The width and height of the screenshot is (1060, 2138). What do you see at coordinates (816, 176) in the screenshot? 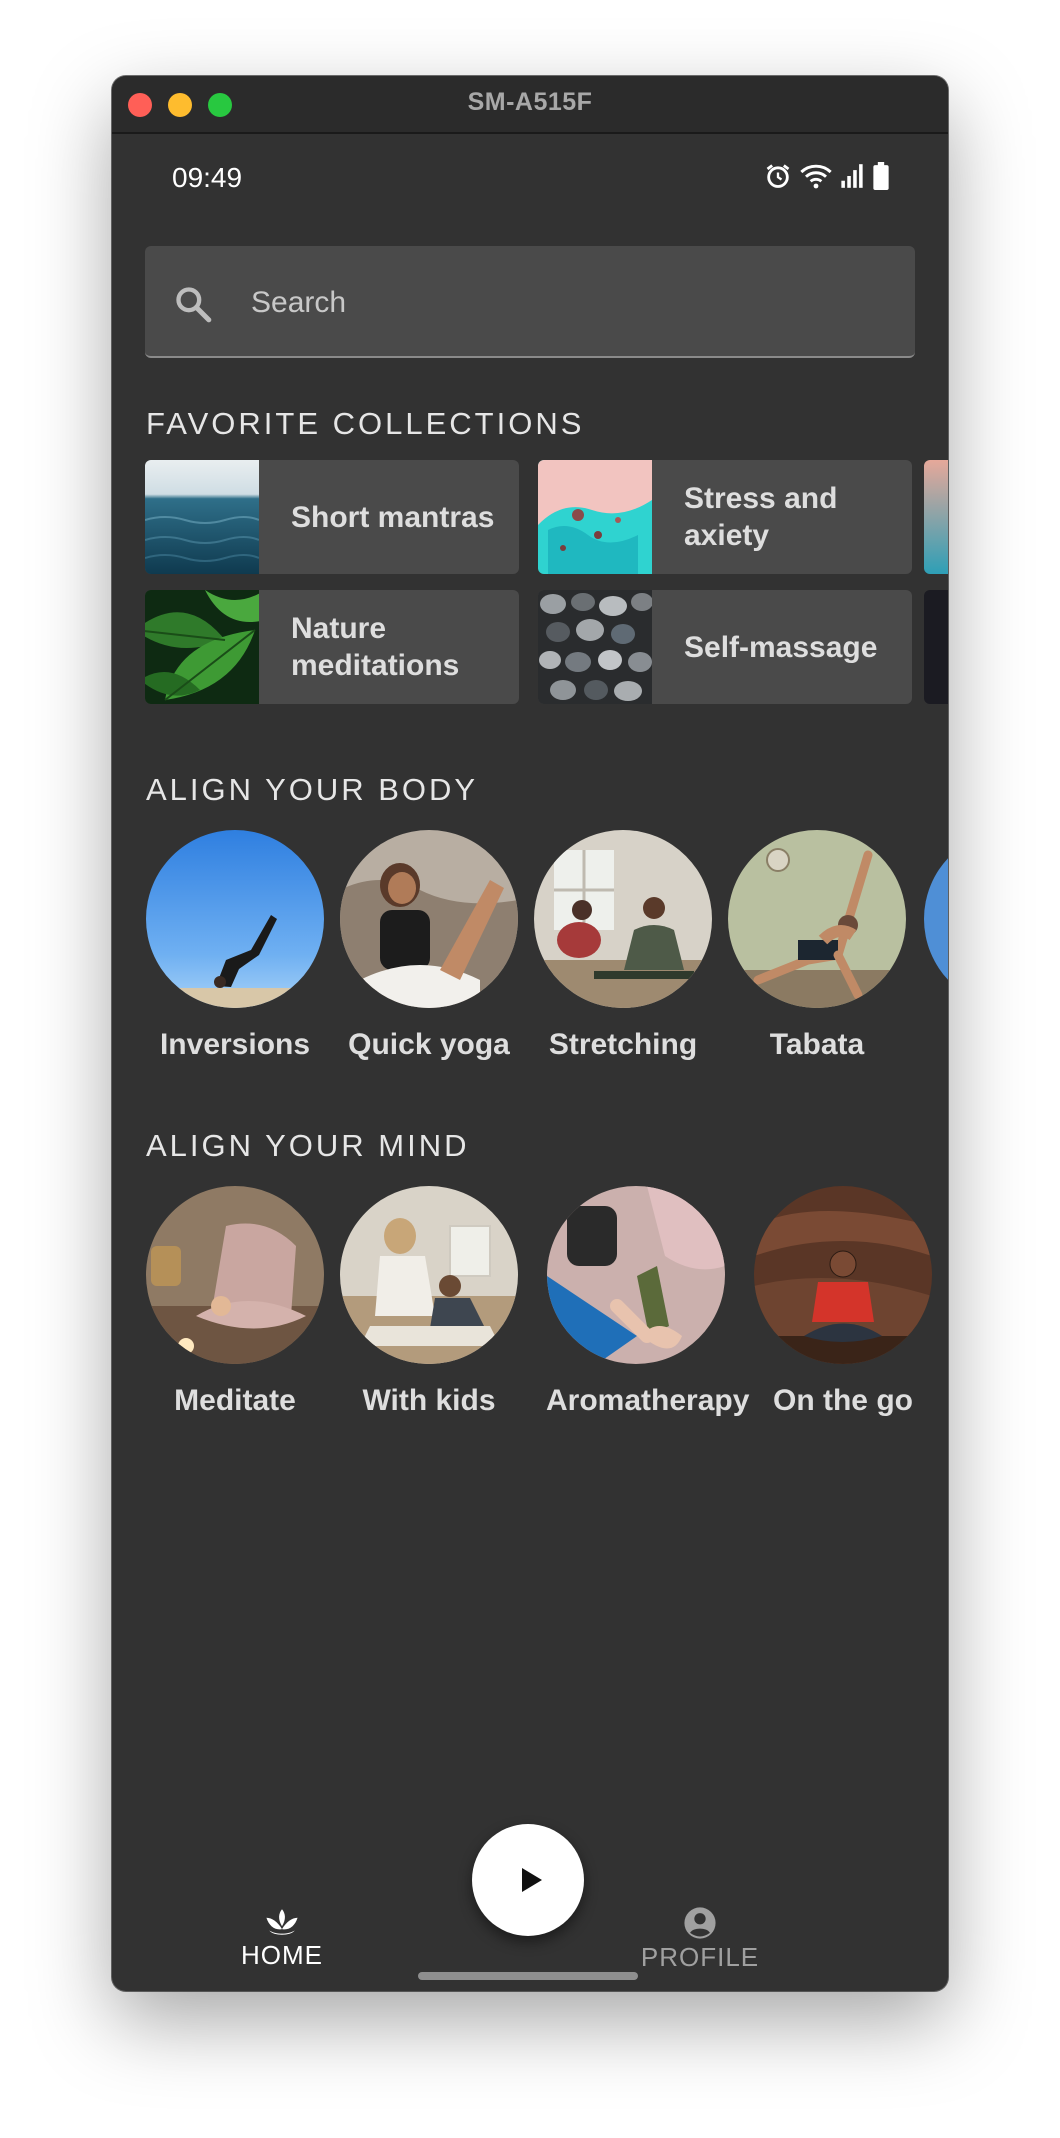
I see `wifi-icon` at bounding box center [816, 176].